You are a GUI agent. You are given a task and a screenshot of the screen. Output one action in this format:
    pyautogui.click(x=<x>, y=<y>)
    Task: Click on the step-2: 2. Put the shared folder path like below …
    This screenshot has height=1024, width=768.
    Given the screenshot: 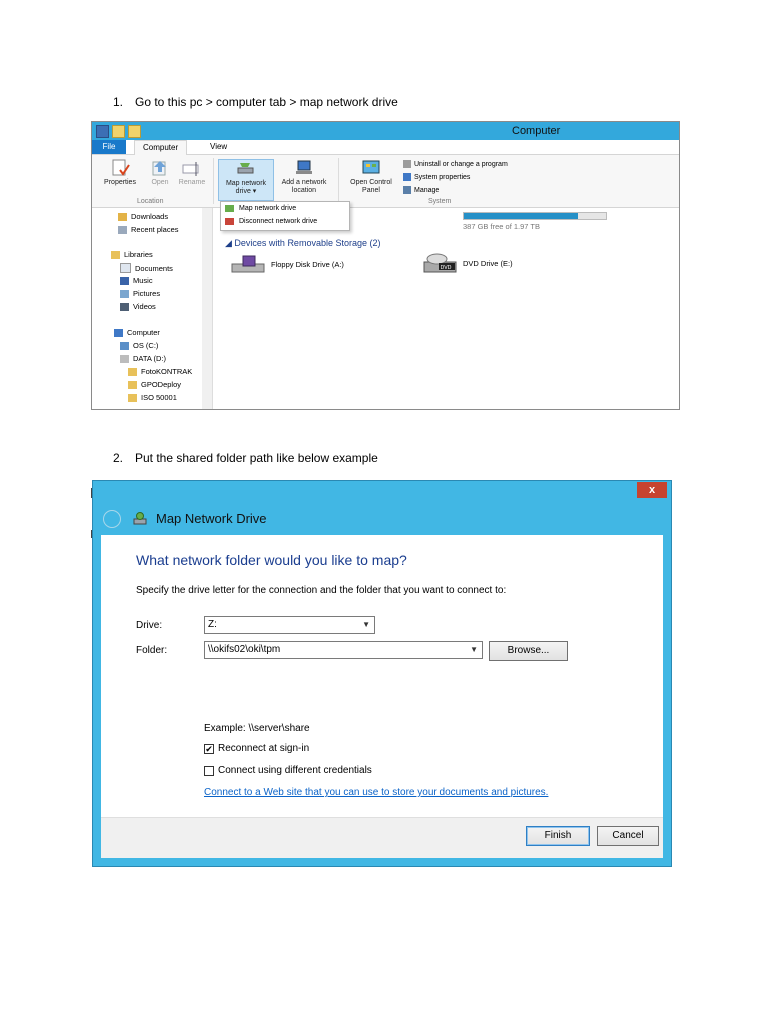 What is the action you would take?
    pyautogui.click(x=245, y=458)
    